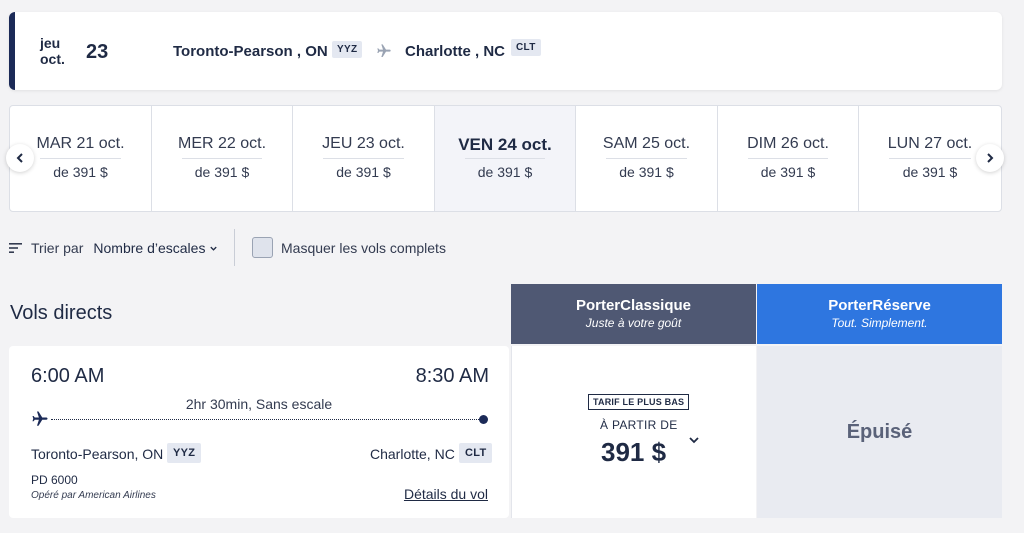 This screenshot has width=1024, height=533. What do you see at coordinates (452, 376) in the screenshot?
I see `arrival-time: 8:30 AM` at bounding box center [452, 376].